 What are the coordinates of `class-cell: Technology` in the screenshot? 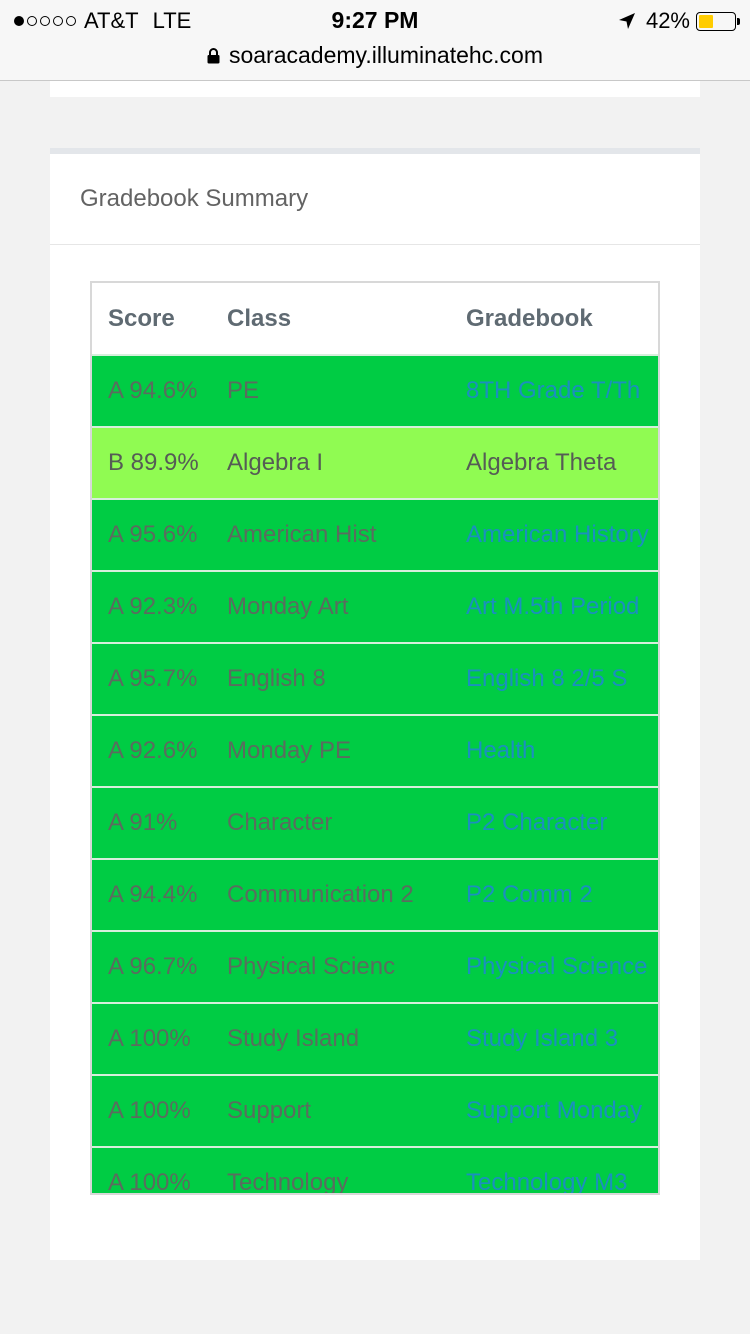 It's located at (346, 1169).